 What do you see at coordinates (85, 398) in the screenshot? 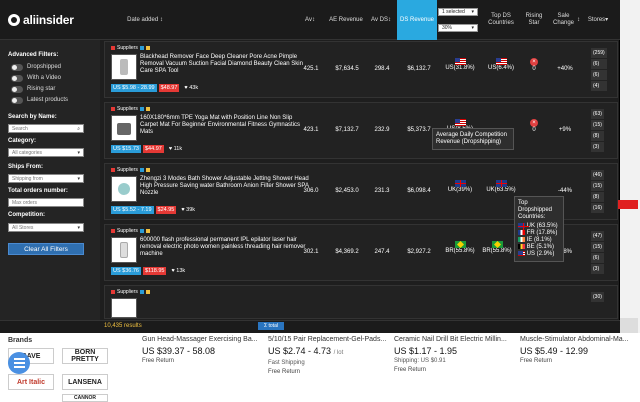
I see `brand-logo: CANNOR` at bounding box center [85, 398].